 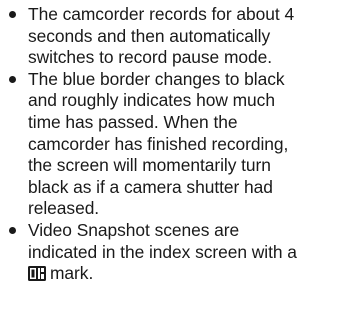 What do you see at coordinates (161, 14) in the screenshot?
I see `text-line: The camcorder records for about 4` at bounding box center [161, 14].